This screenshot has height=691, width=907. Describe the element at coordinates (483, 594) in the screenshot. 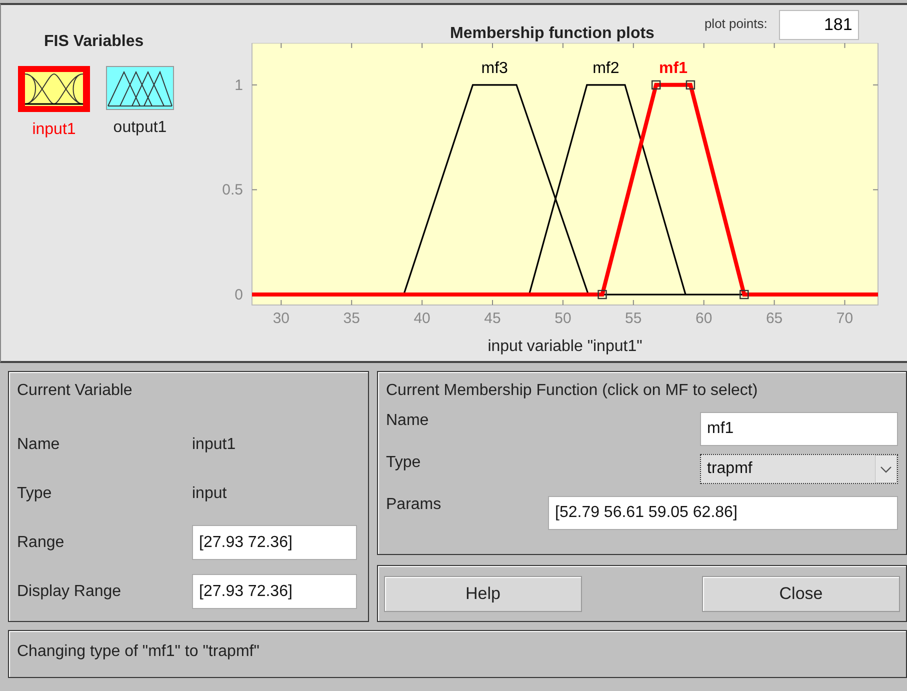

I see `dialog-button: Help` at that location.